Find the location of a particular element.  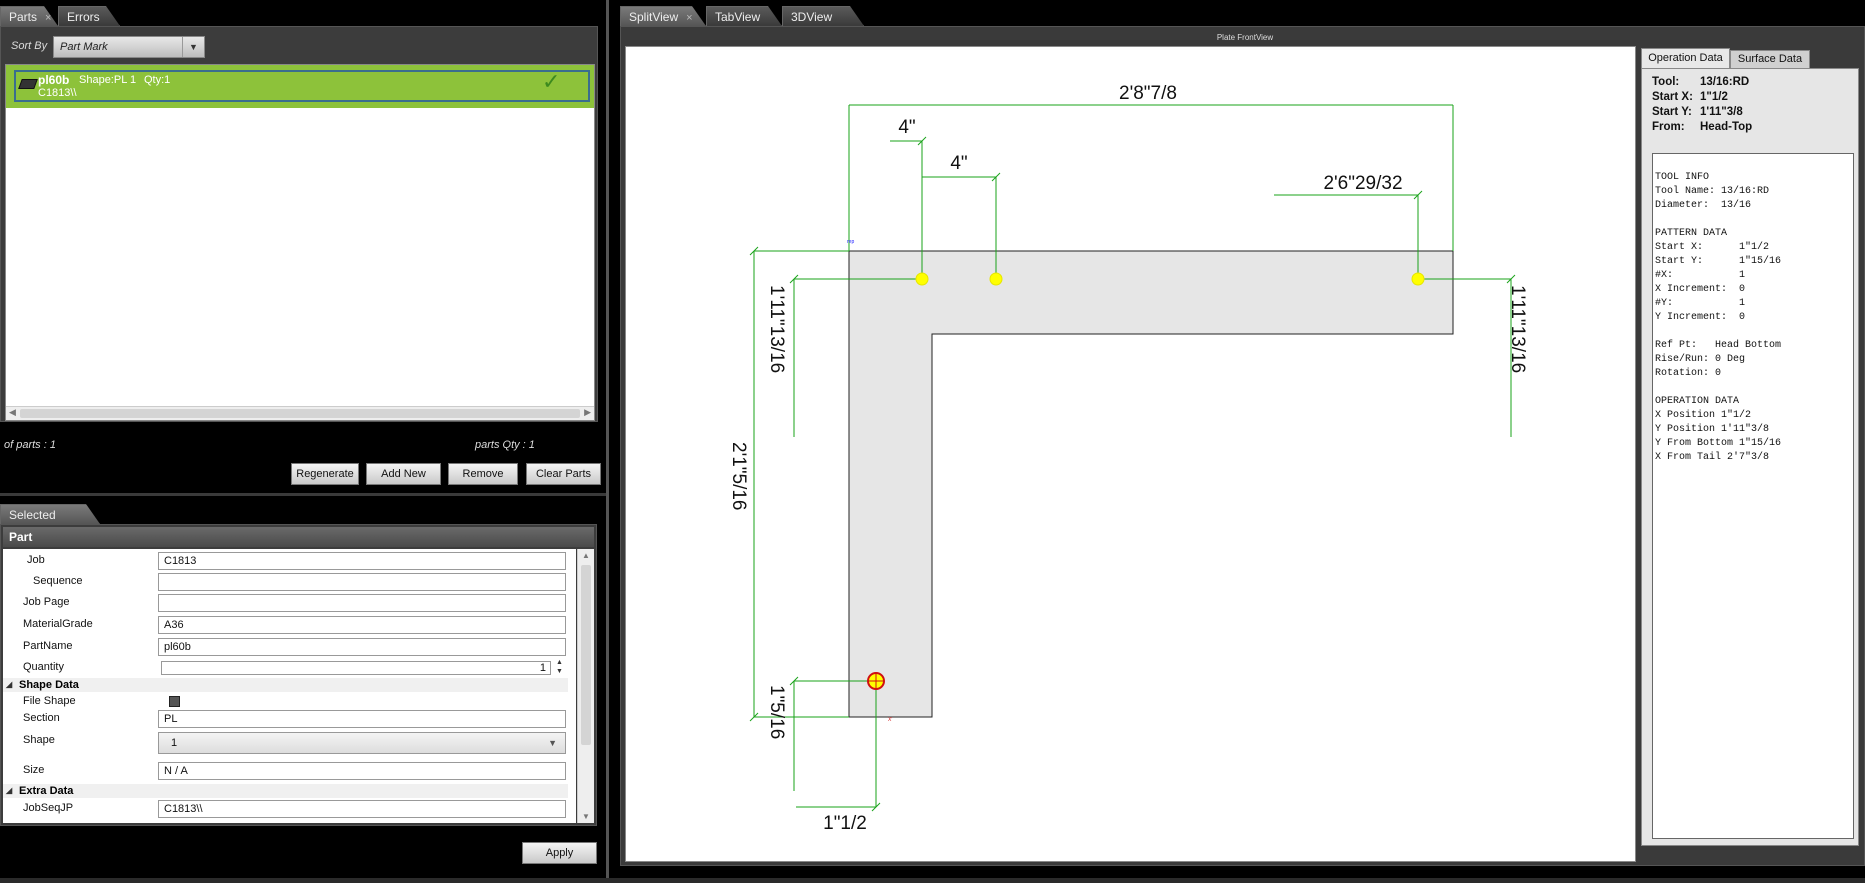

apply-button: Apply is located at coordinates (559, 853).